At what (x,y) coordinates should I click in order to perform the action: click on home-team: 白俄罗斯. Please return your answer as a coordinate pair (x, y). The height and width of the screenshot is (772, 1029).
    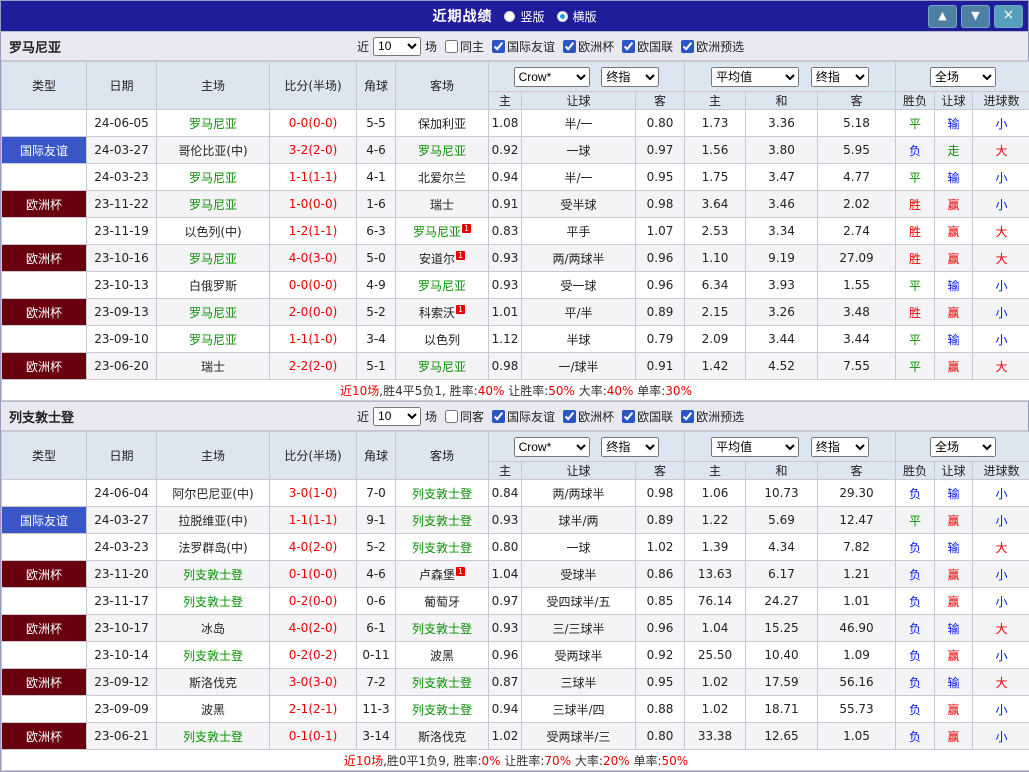
    Looking at the image, I should click on (213, 285).